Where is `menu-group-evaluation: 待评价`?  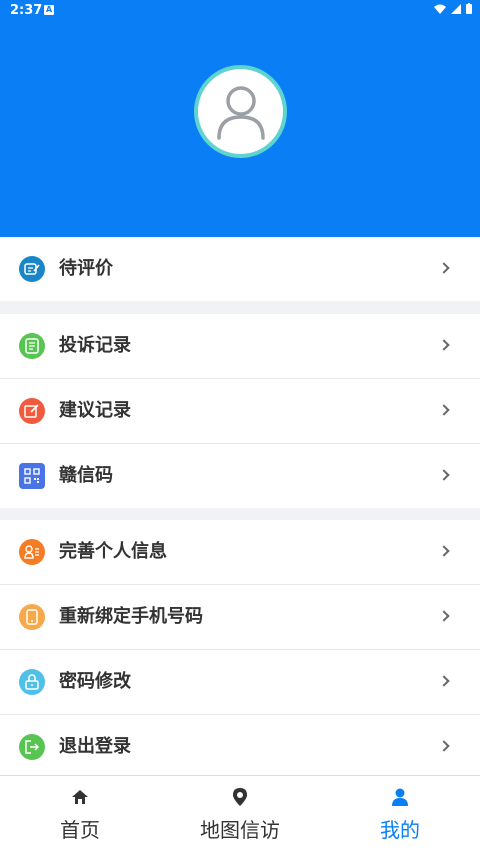
menu-group-evaluation: 待评价 is located at coordinates (240, 269).